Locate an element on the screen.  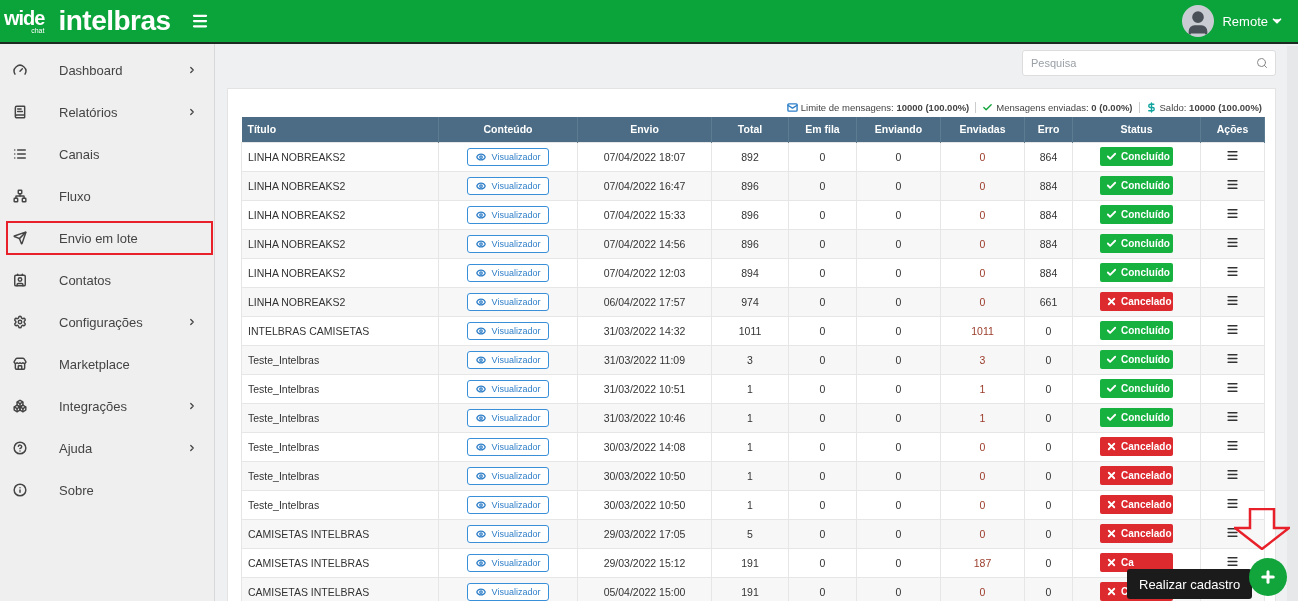
table-cell: 29/03/2022 15:12 is located at coordinates (644, 562).